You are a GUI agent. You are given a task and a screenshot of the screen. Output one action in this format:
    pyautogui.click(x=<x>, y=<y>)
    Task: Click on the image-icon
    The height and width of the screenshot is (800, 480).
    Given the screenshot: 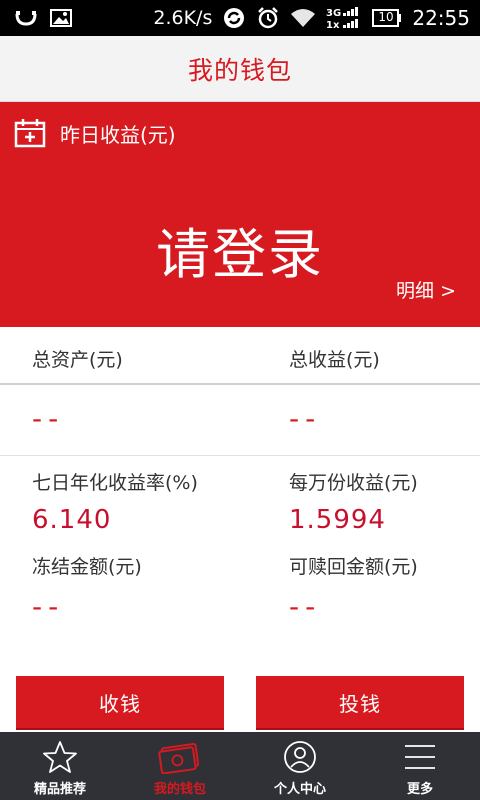 What is the action you would take?
    pyautogui.click(x=61, y=18)
    